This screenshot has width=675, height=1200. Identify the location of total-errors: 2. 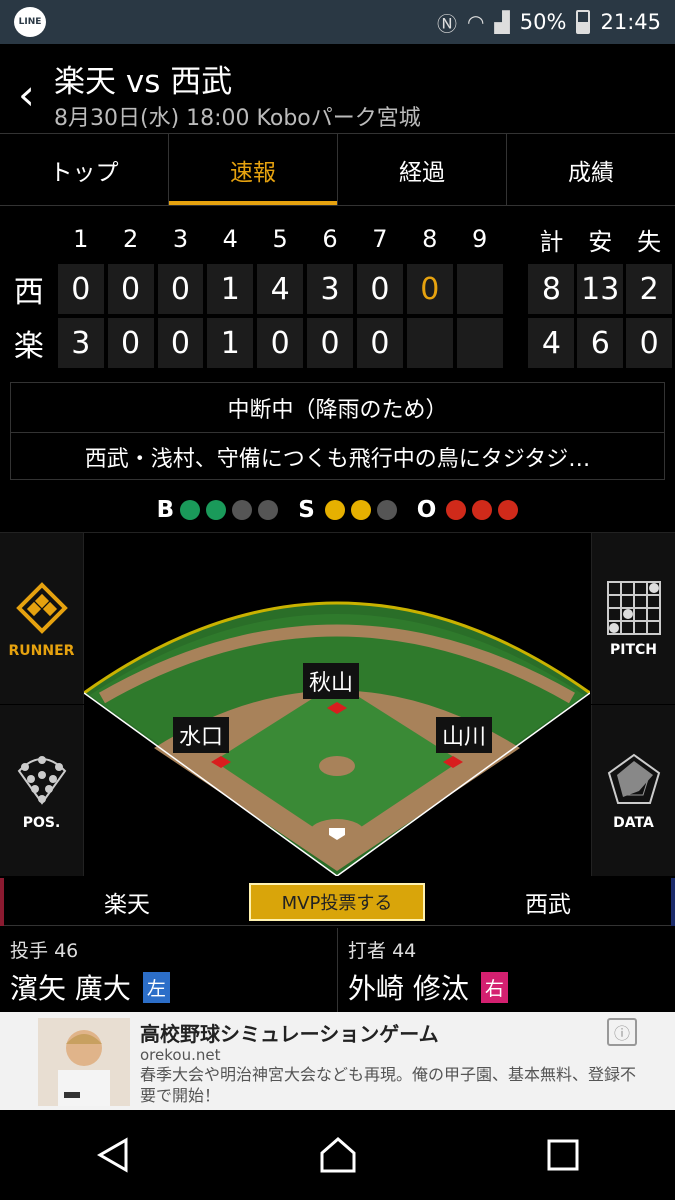
(649, 289).